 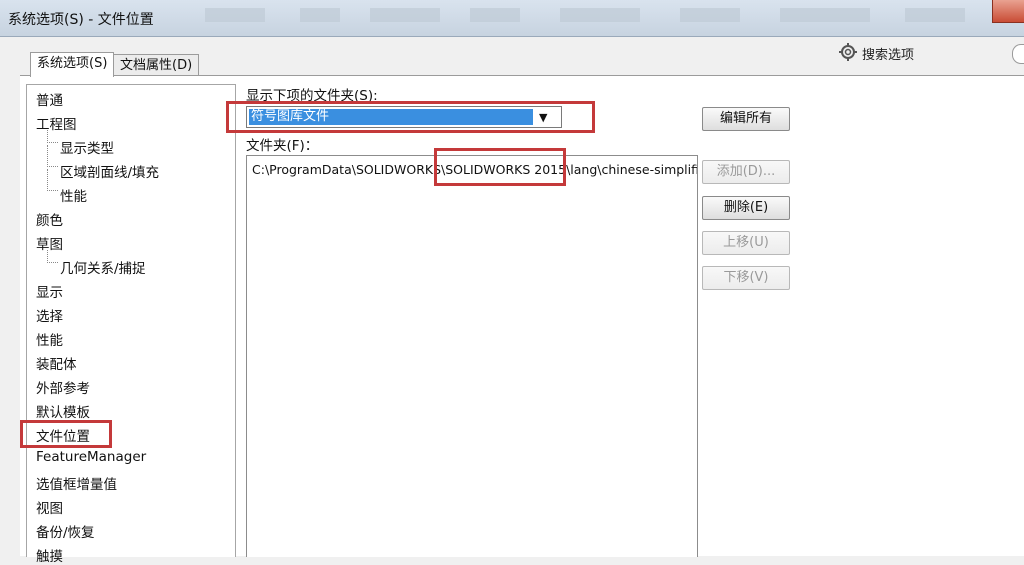 I want to click on search-field-edge, so click(x=1018, y=54).